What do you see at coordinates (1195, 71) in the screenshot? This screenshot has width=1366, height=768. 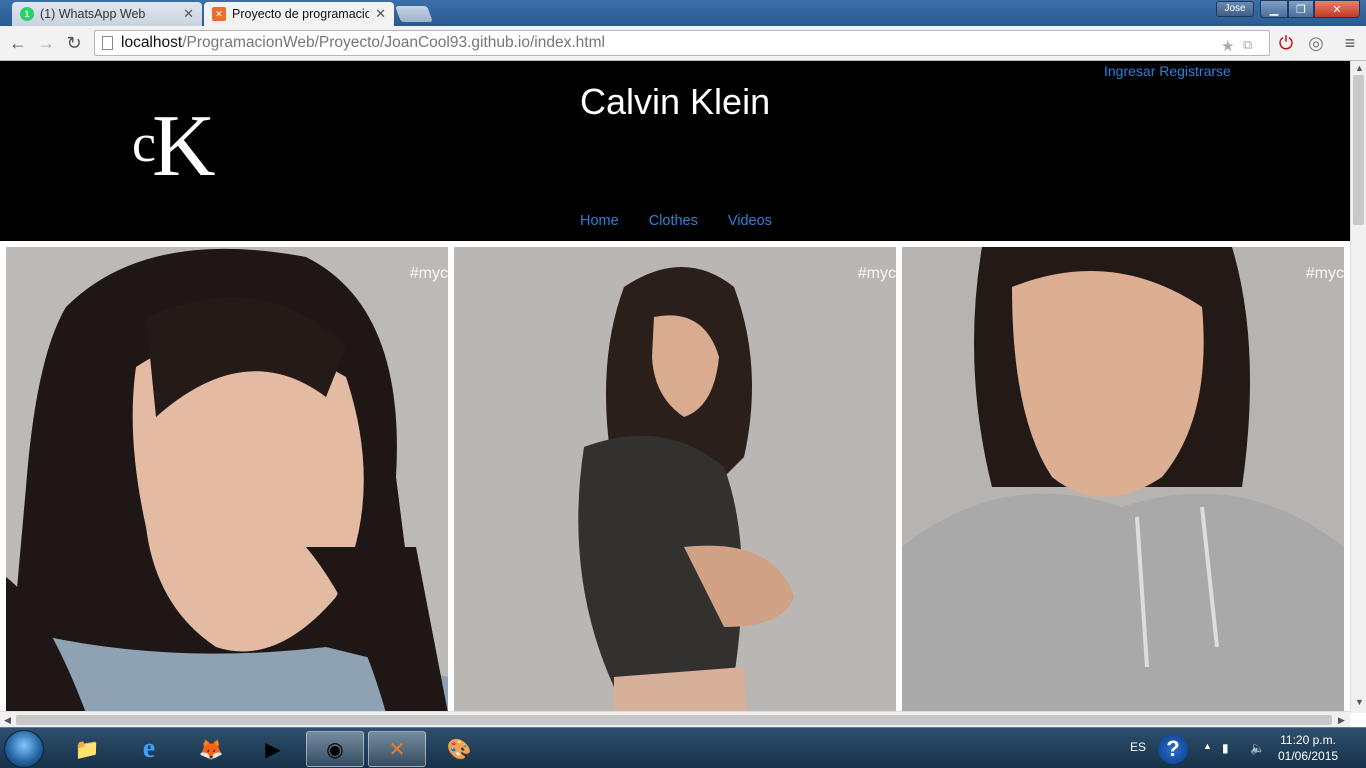 I see `register-link: Registrarse` at bounding box center [1195, 71].